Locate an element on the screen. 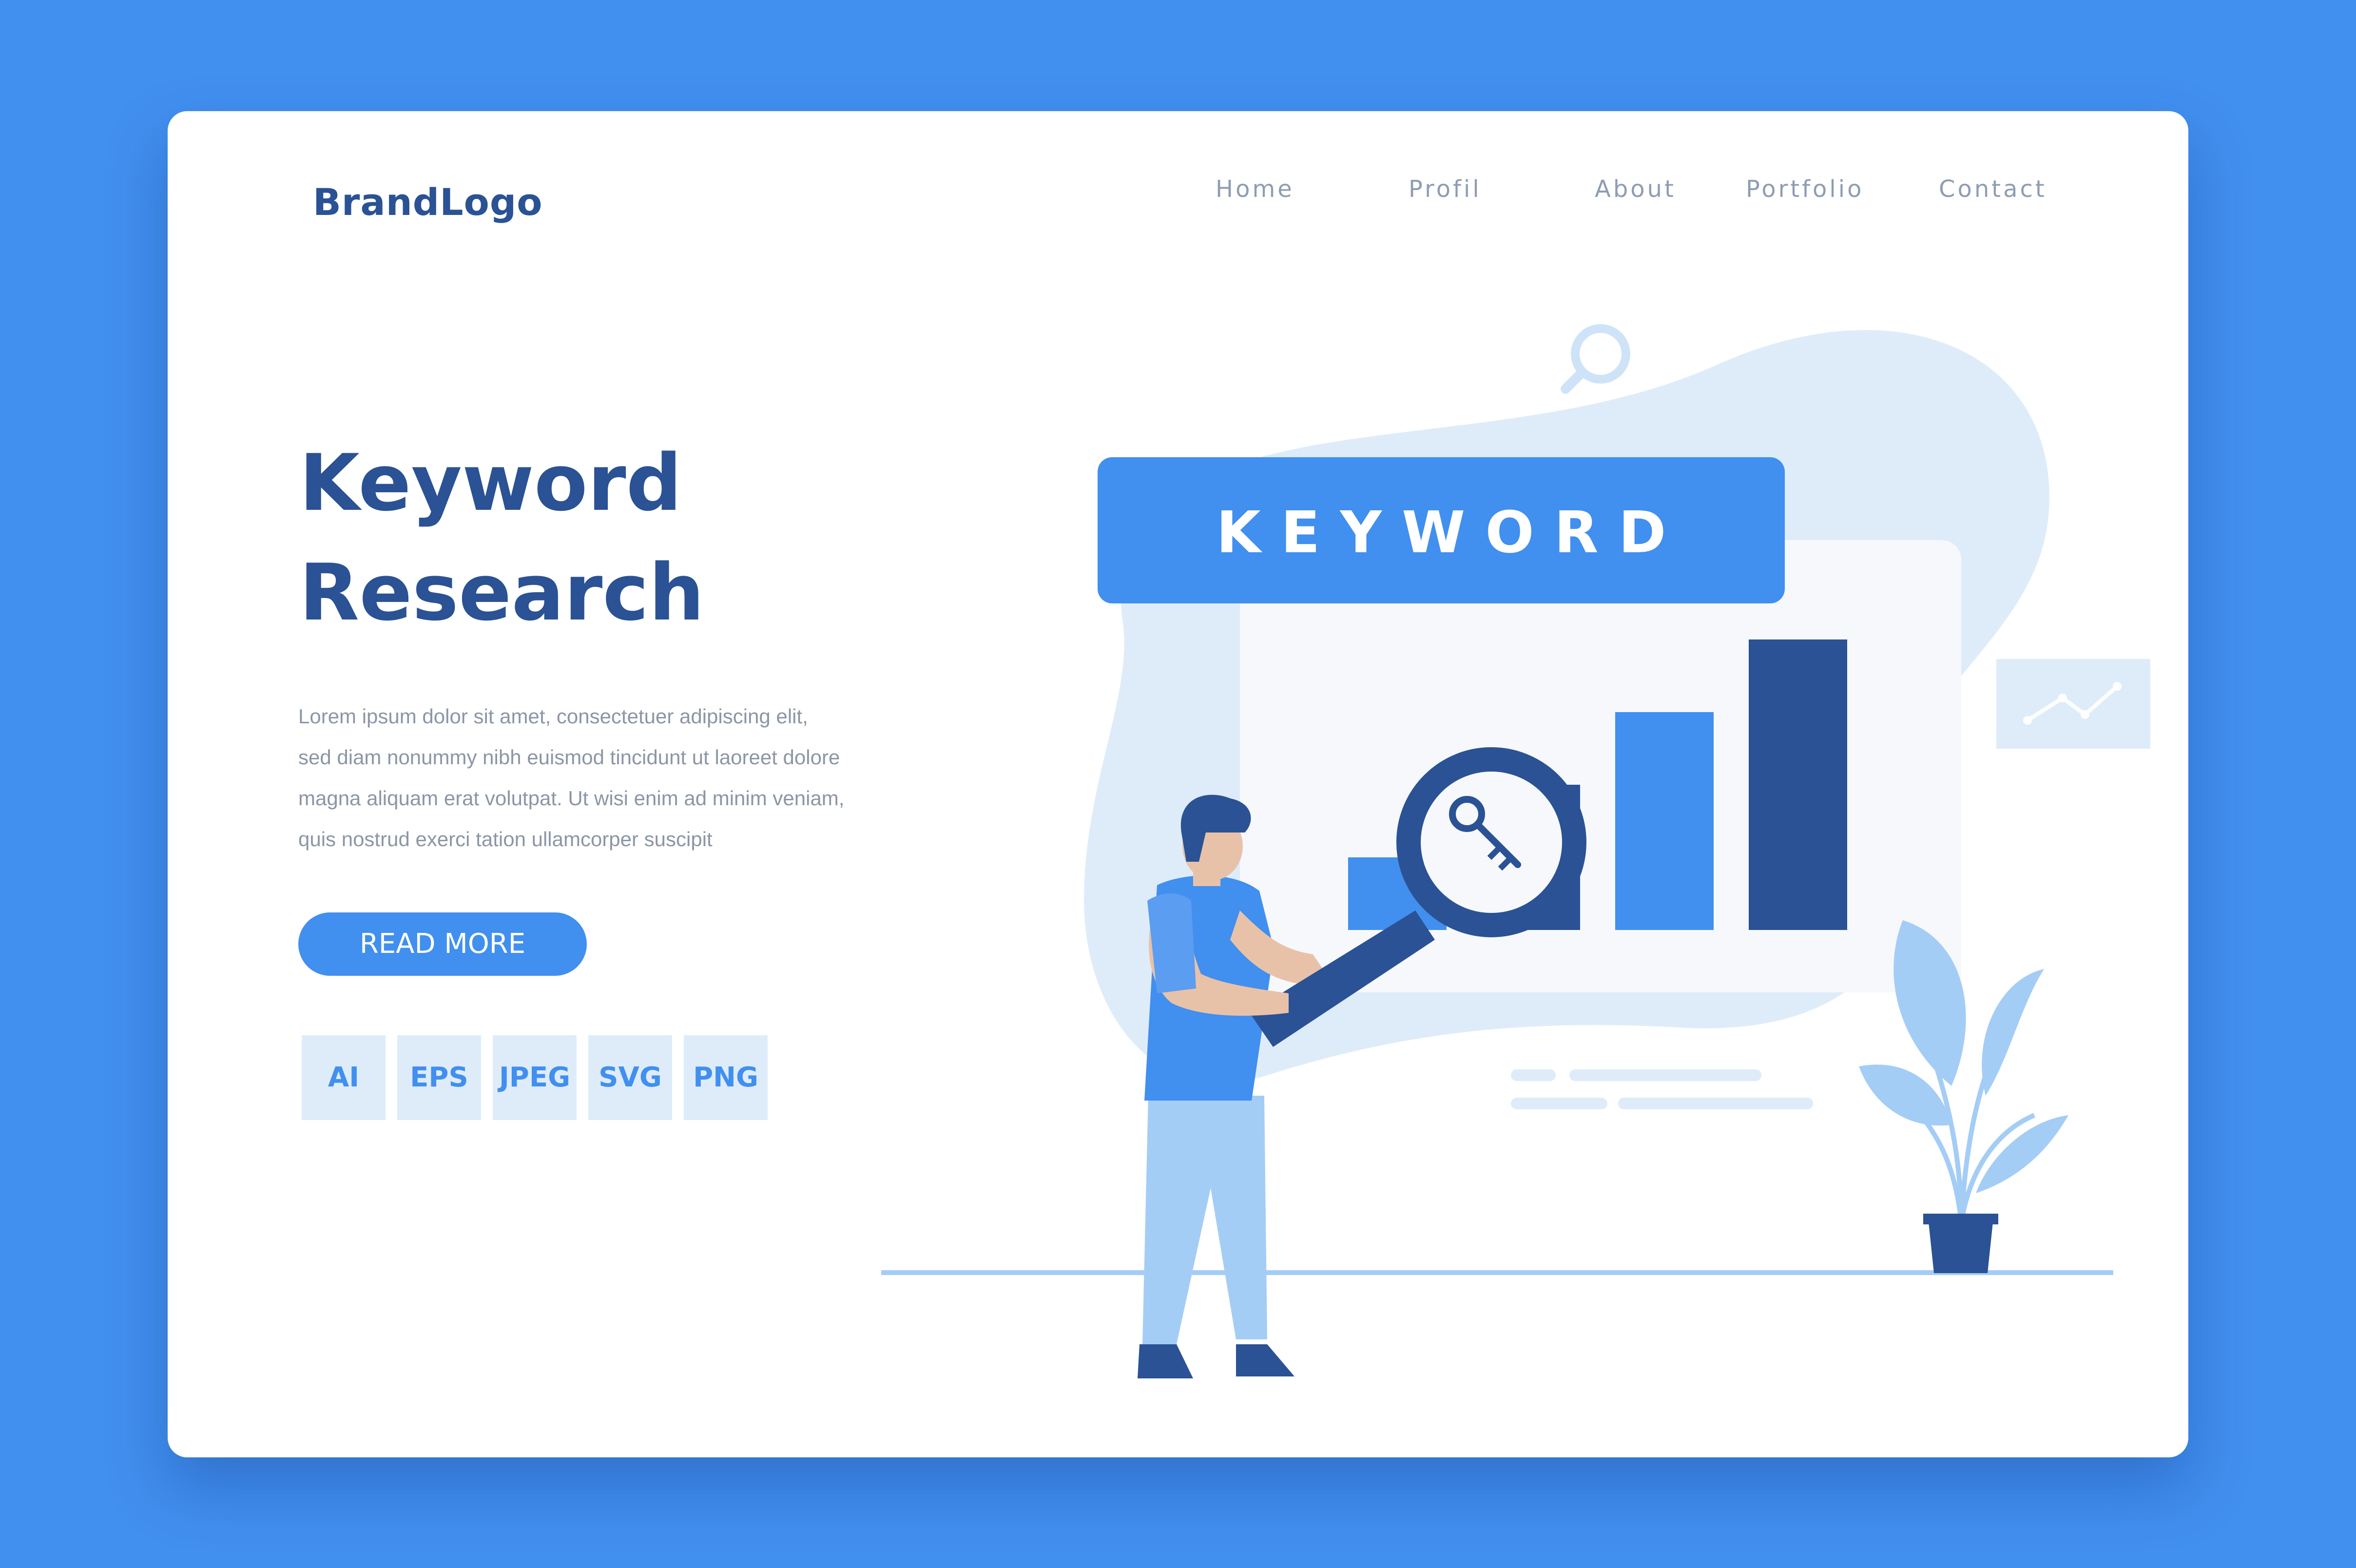 The image size is (2356, 1568). search-icon is located at coordinates (1596, 359).